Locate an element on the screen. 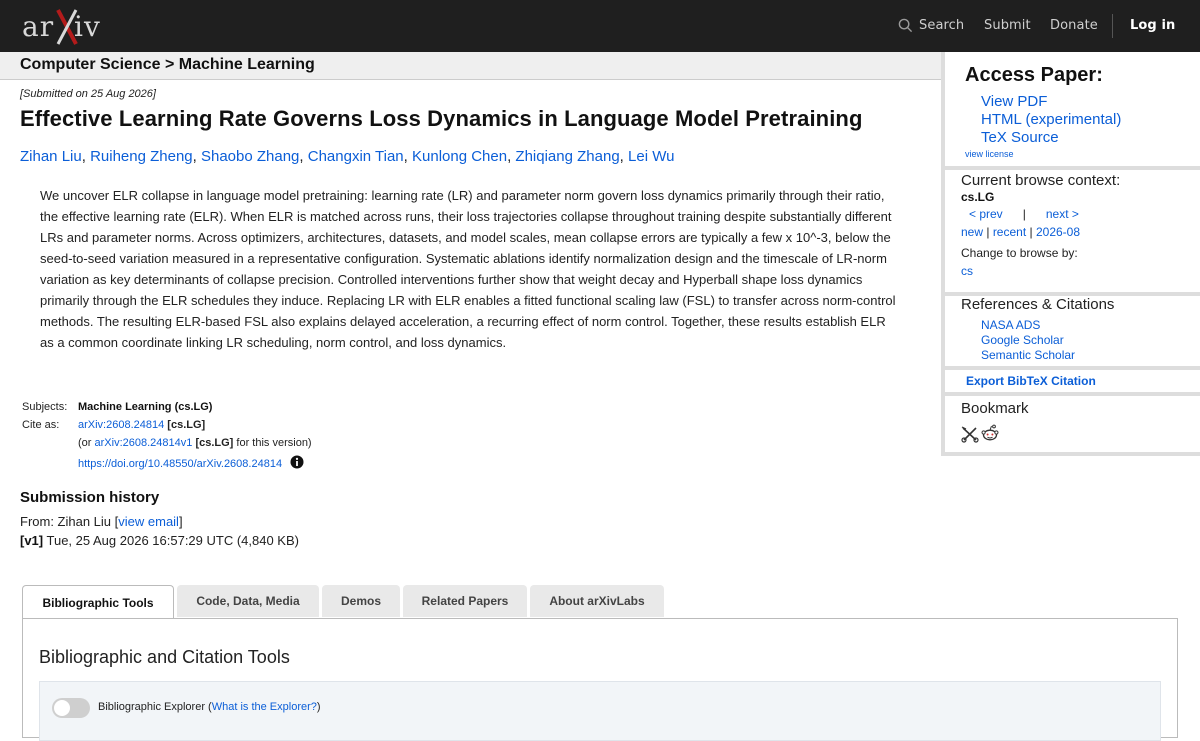 This screenshot has height=741, width=1200. nasa-ads-link: NASA ADS is located at coordinates (1010, 325).